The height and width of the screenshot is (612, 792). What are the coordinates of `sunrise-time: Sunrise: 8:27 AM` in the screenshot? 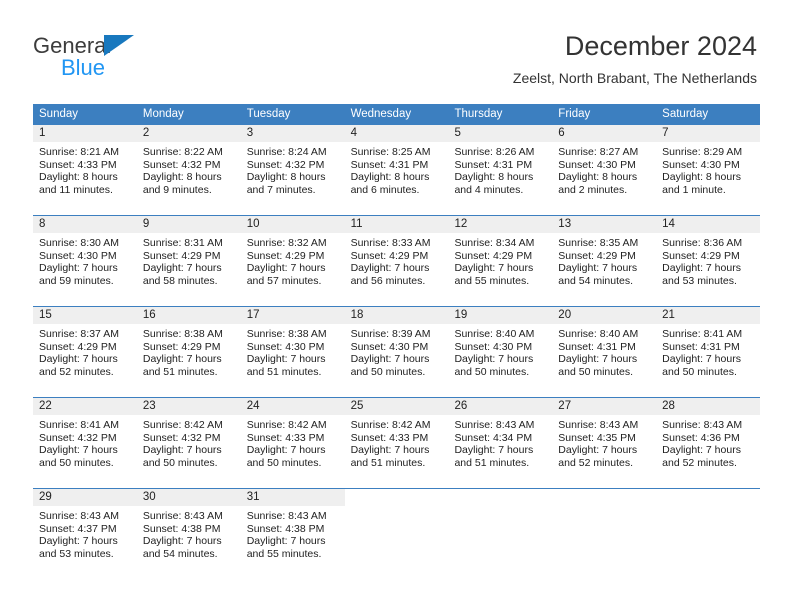 It's located at (598, 152).